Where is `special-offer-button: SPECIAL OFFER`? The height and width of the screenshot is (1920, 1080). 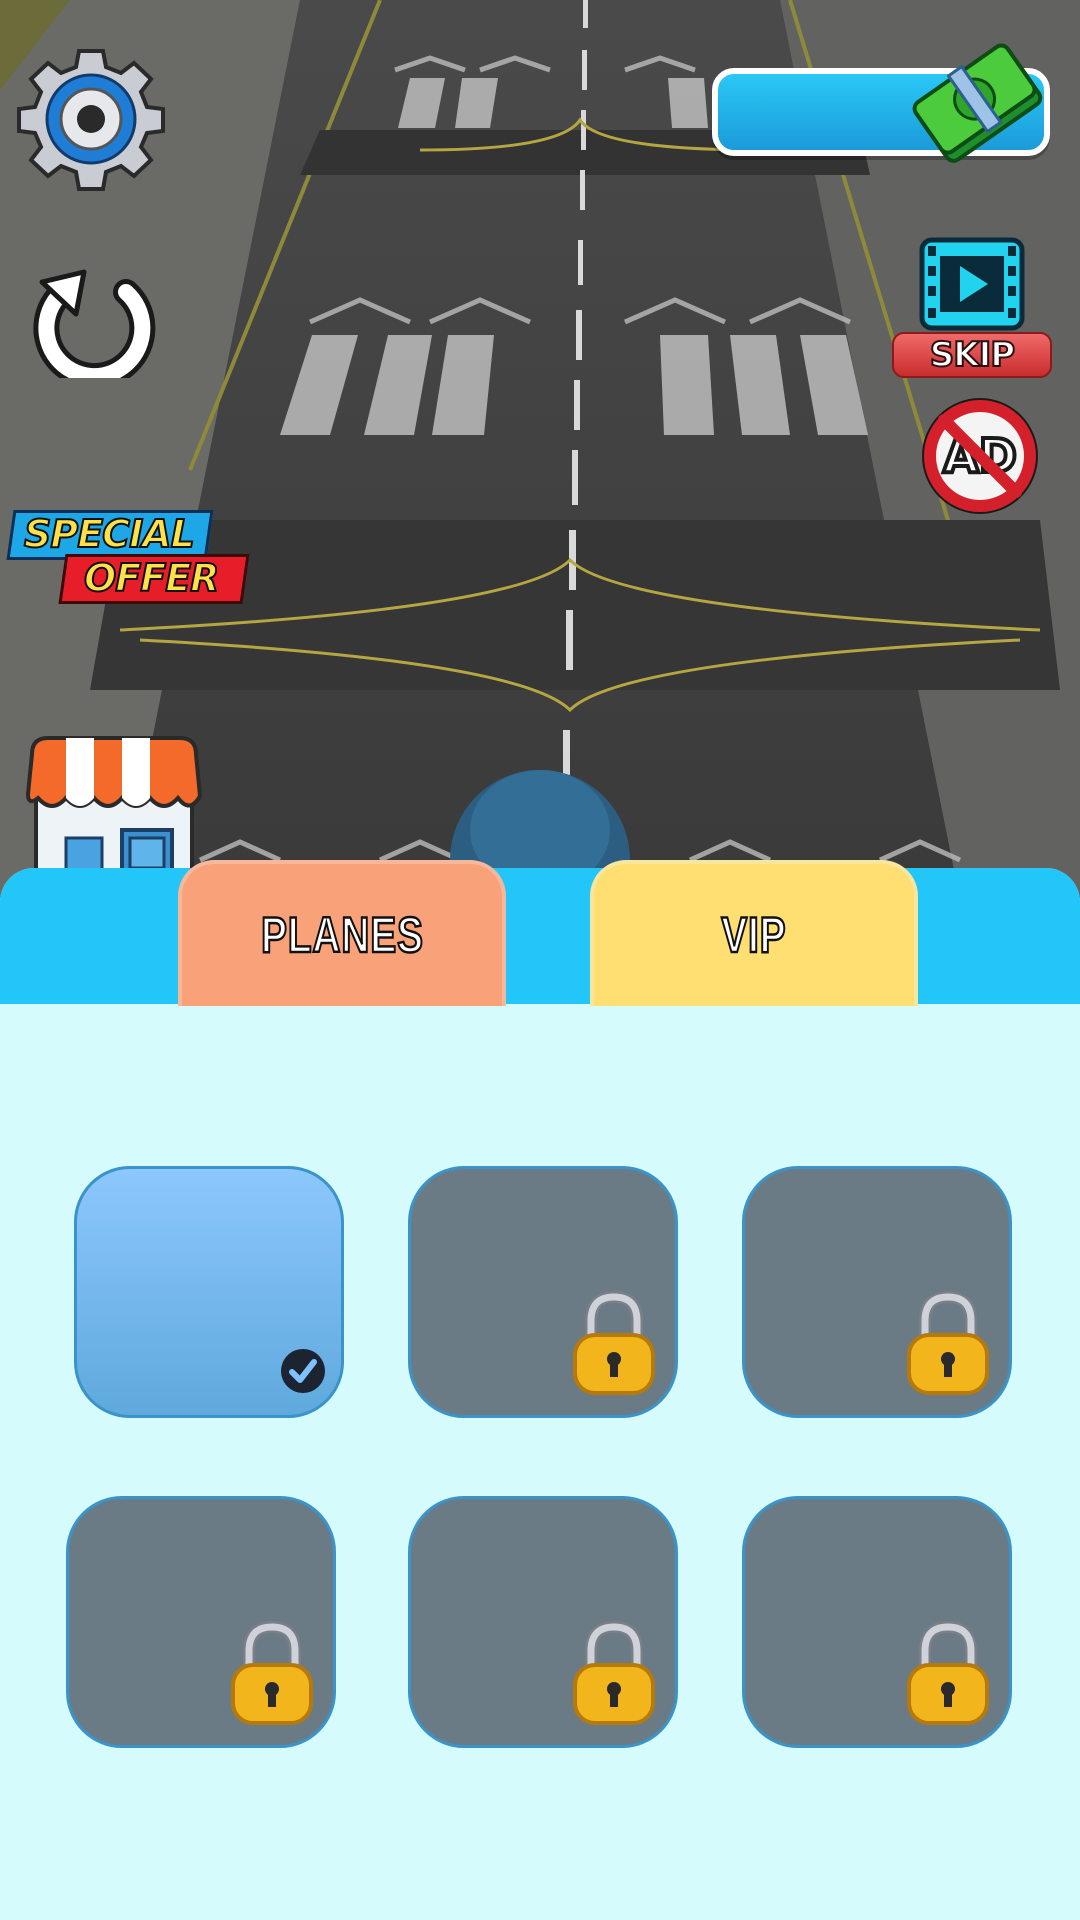 special-offer-button: SPECIAL OFFER is located at coordinates (128, 558).